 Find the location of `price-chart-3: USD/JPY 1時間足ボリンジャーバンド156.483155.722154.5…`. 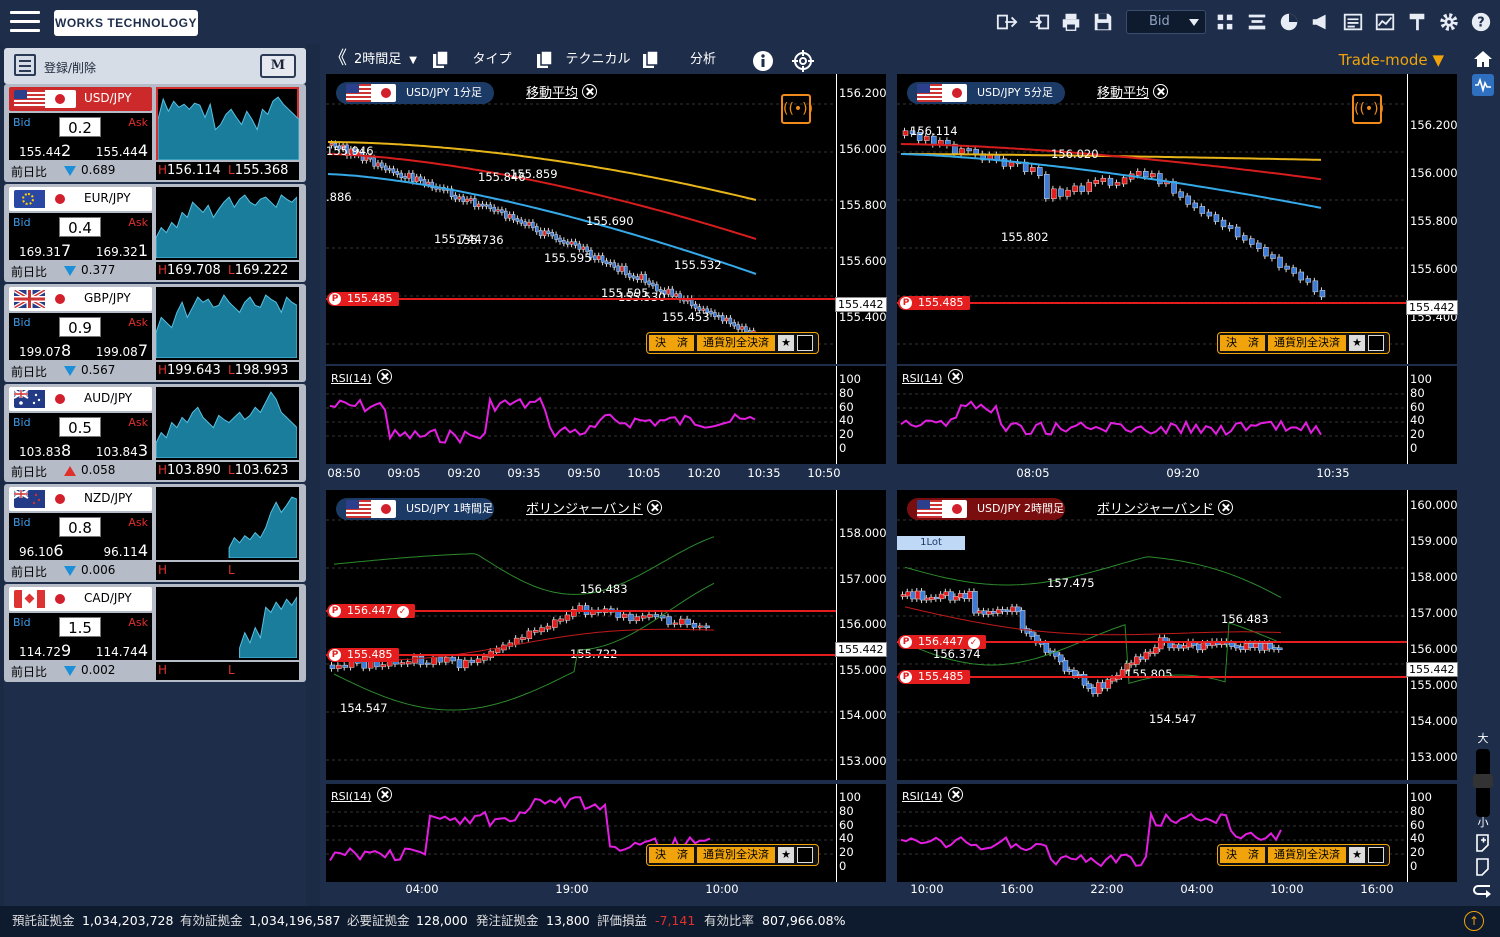

price-chart-3: USD/JPY 1時間足ボリンジャーバンド156.483155.722154.5… is located at coordinates (606, 635).